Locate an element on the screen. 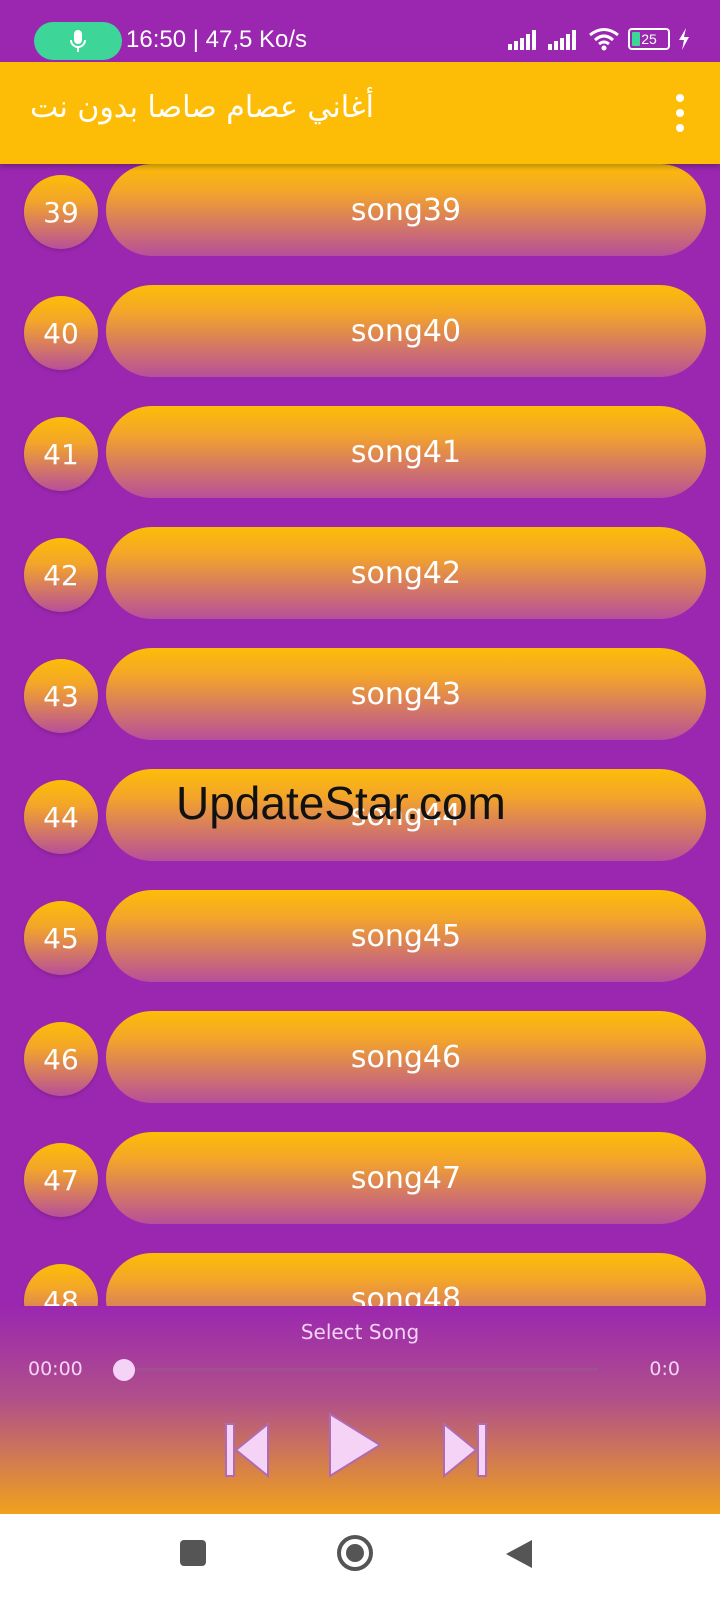 The height and width of the screenshot is (1600, 720). more-vert-icon is located at coordinates (680, 114).